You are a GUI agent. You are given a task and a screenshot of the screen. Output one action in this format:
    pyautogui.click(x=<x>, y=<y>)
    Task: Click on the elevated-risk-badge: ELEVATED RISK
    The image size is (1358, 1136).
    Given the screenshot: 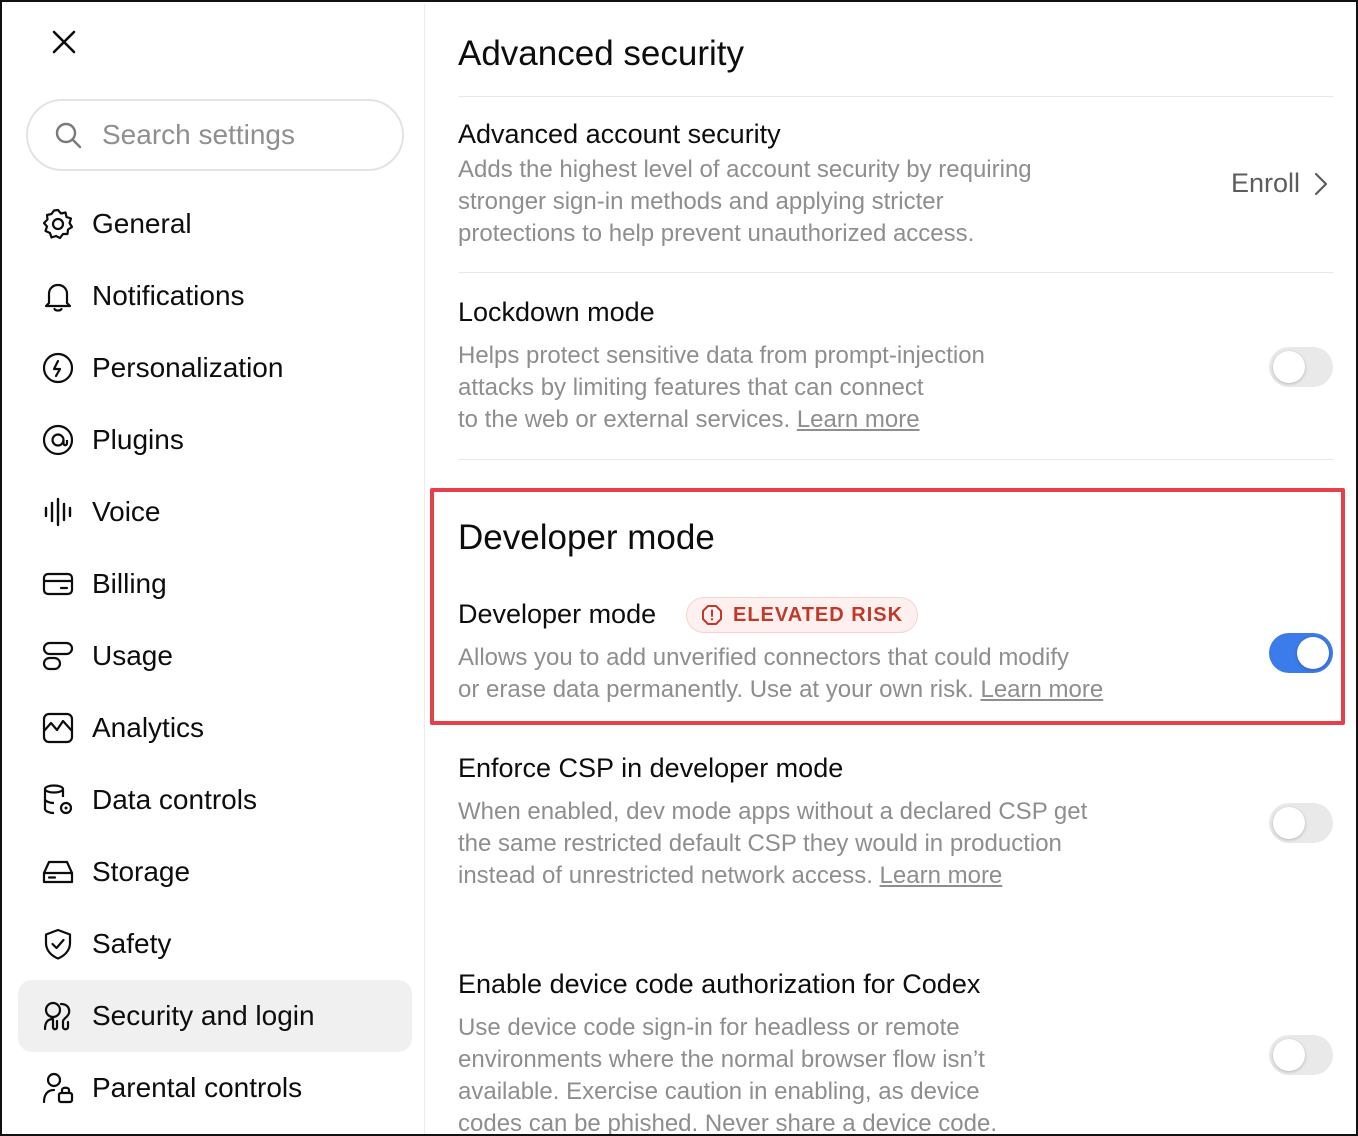 What is the action you would take?
    pyautogui.click(x=802, y=615)
    